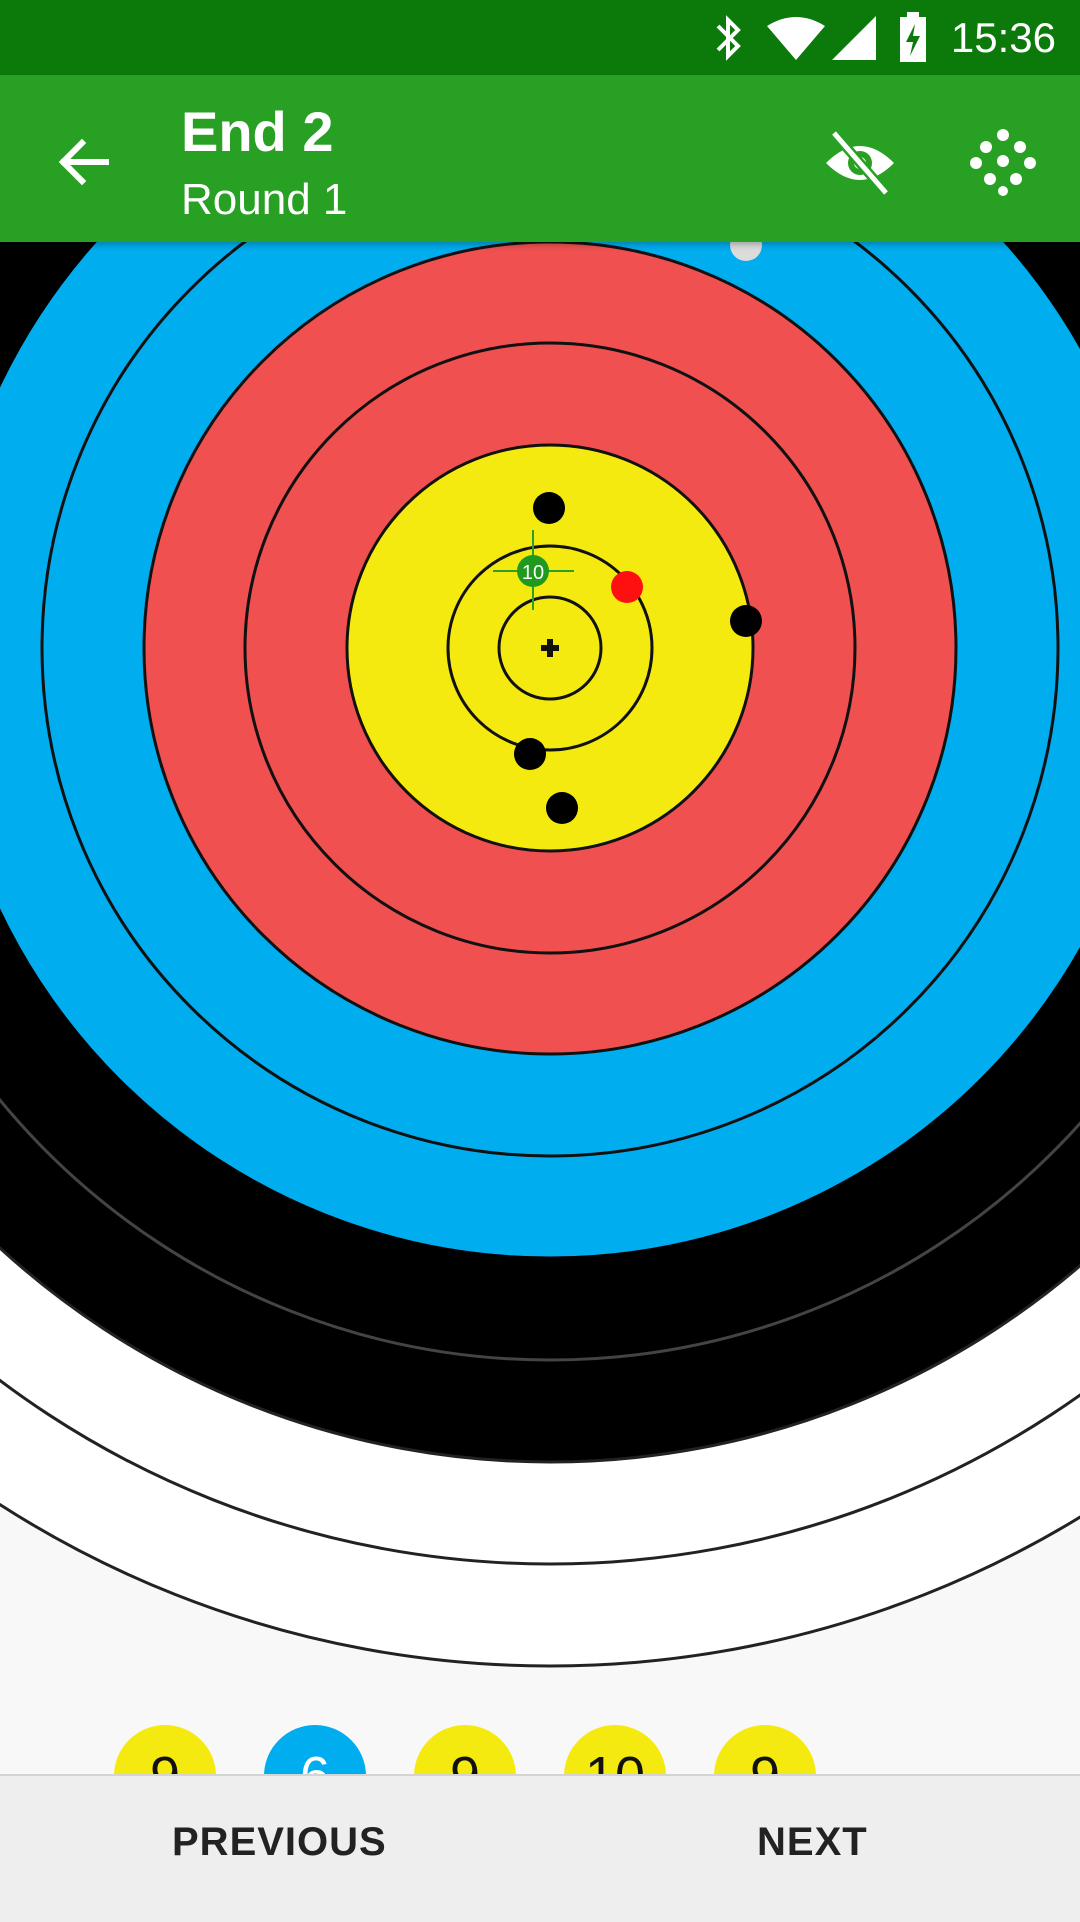 The height and width of the screenshot is (1922, 1080). Describe the element at coordinates (257, 131) in the screenshot. I see `page-title: End 2` at that location.